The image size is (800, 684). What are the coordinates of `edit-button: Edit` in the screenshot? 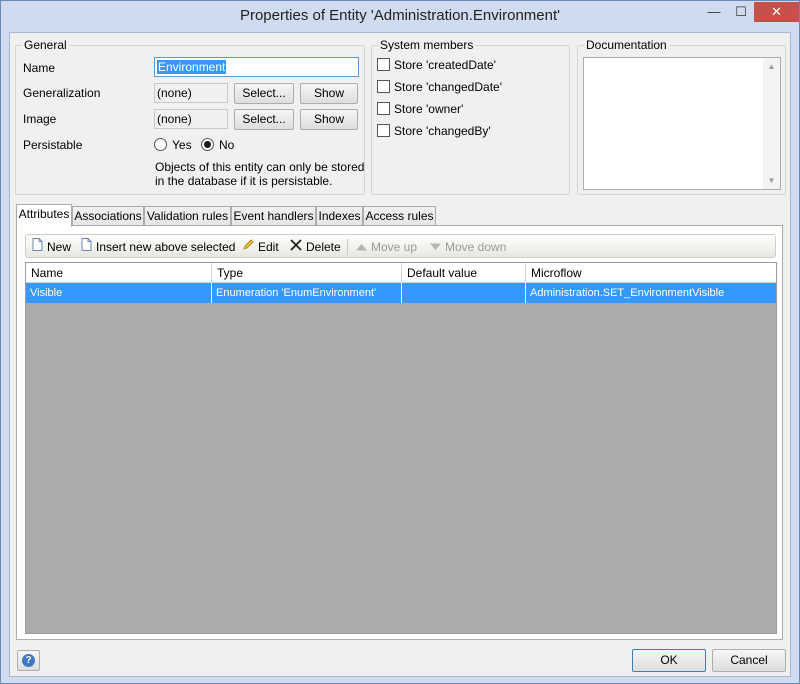 It's located at (260, 247).